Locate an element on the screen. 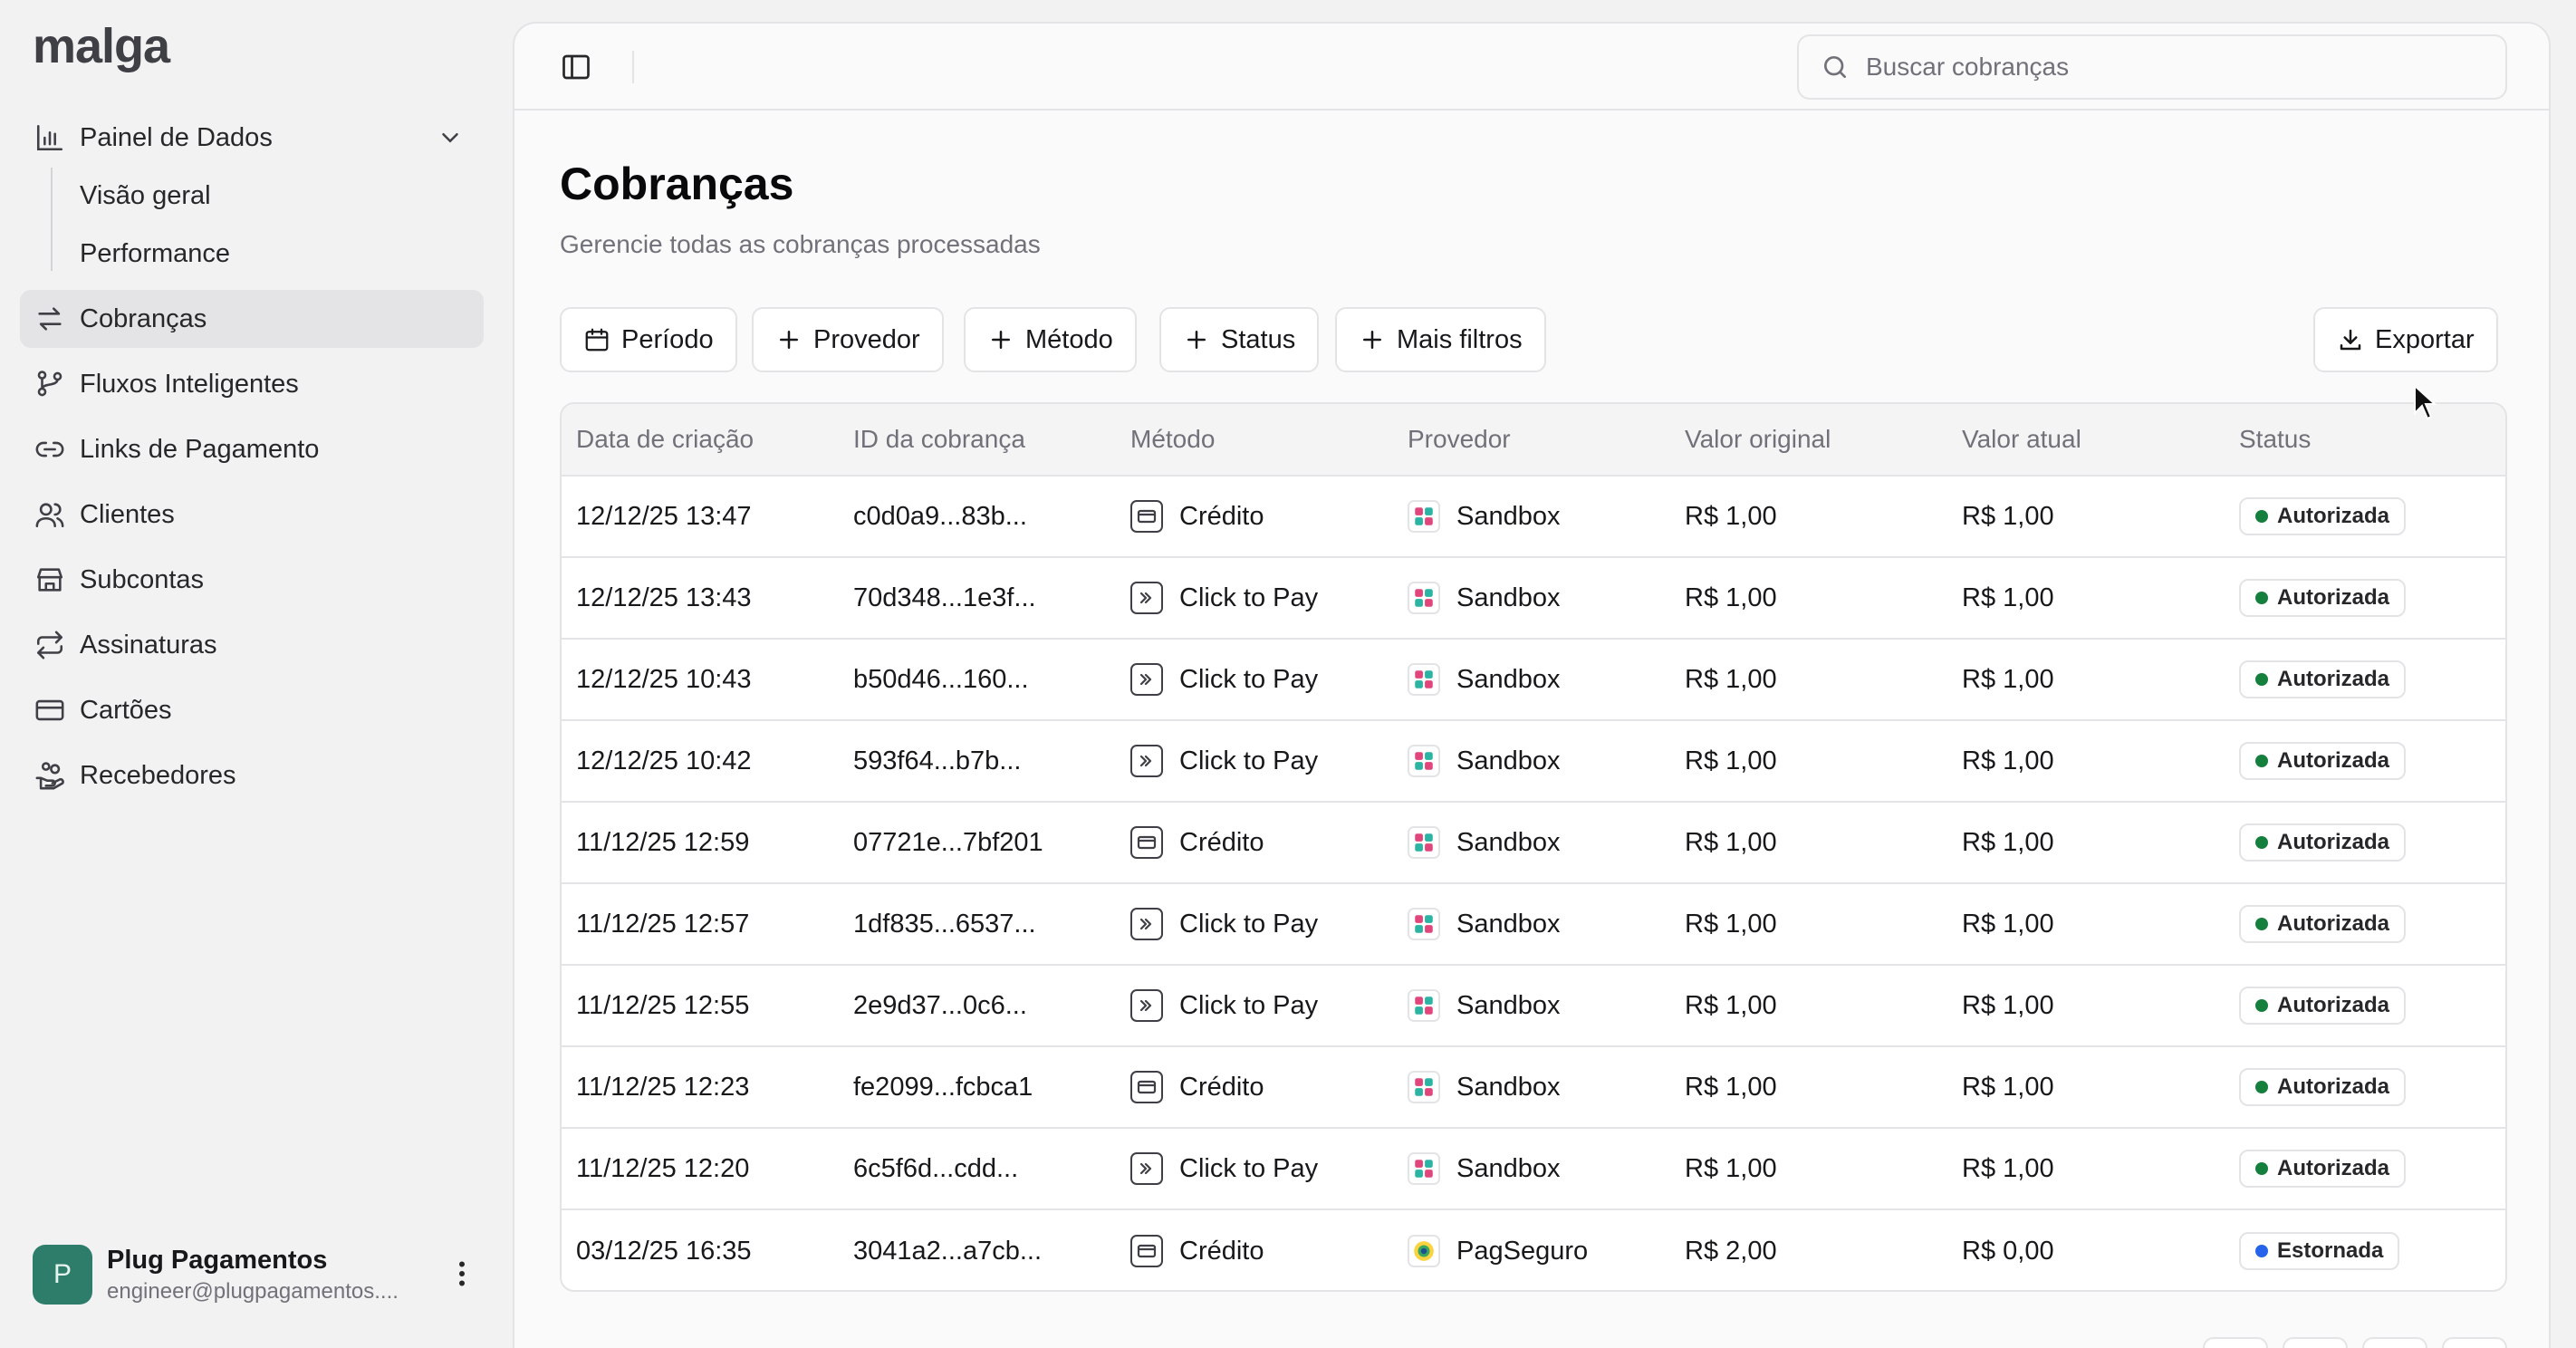 The height and width of the screenshot is (1348, 2576). status-label: Estornada is located at coordinates (2330, 1250).